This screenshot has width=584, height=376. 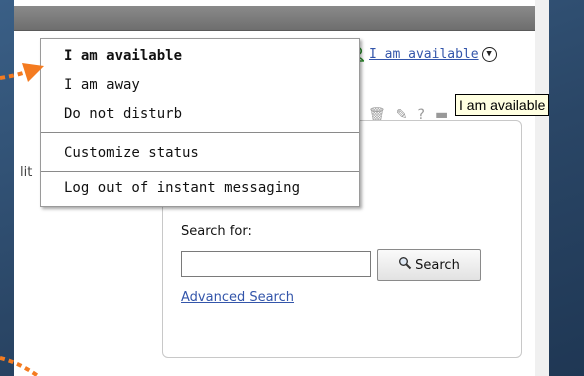 What do you see at coordinates (22, 219) in the screenshot?
I see `orange-arrow-icon` at bounding box center [22, 219].